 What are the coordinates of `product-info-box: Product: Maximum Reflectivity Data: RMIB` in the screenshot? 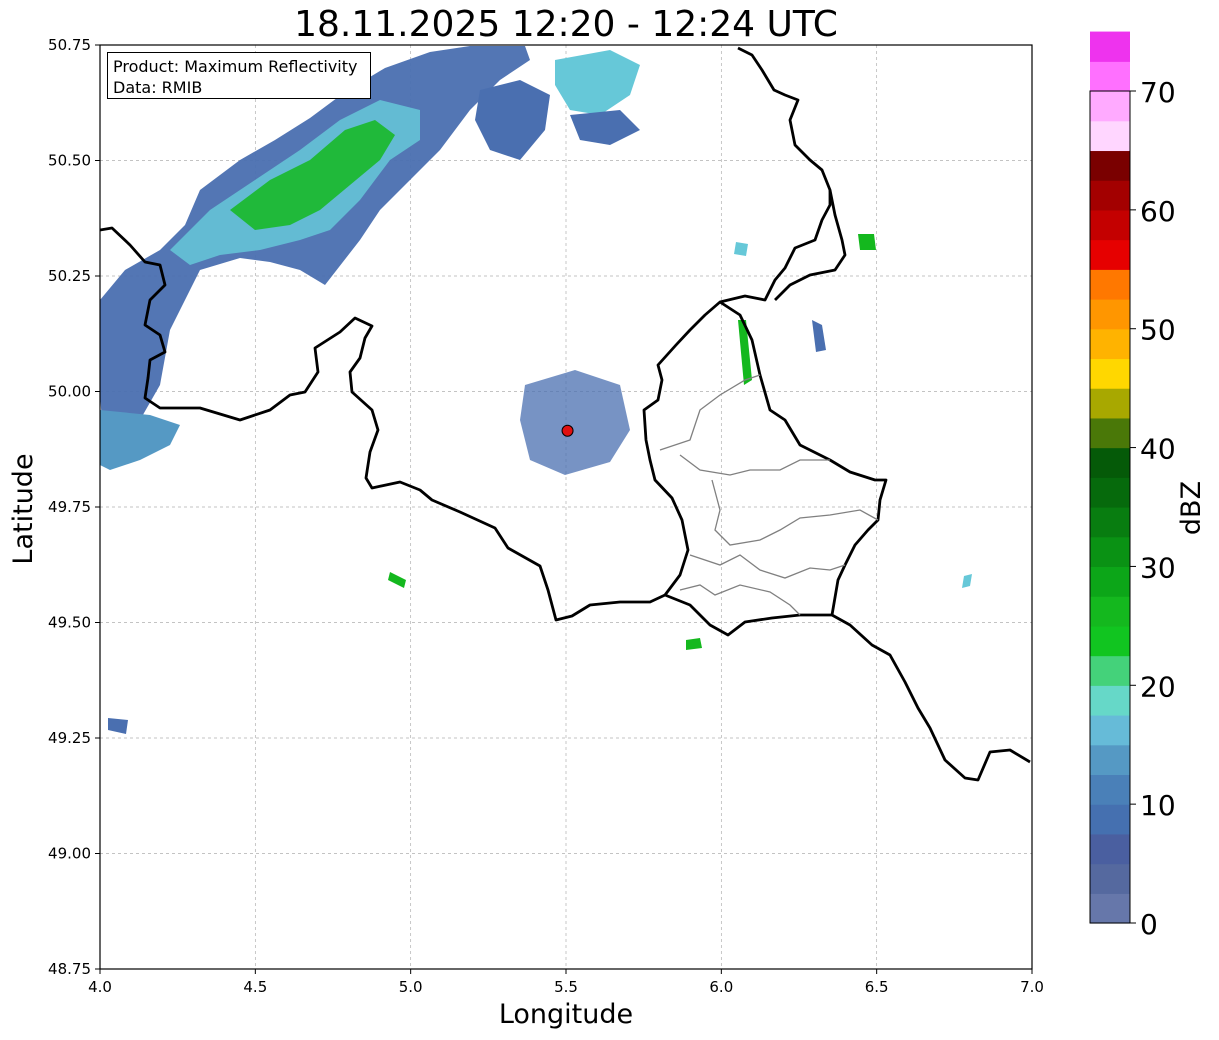 It's located at (239, 75).